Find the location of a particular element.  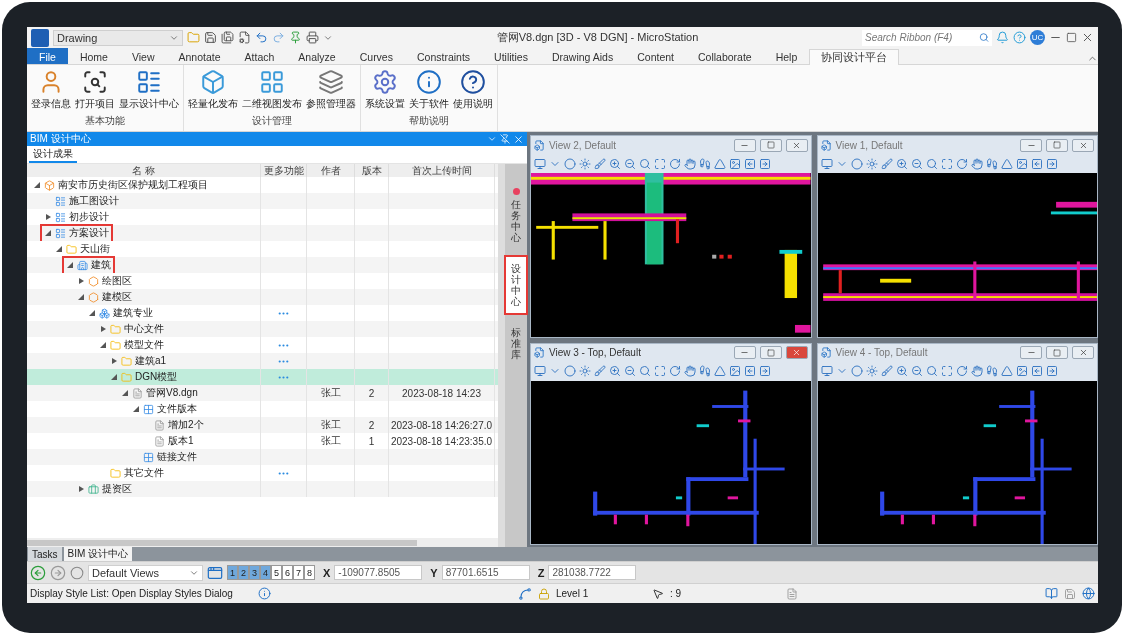

ribbon-tab: View is located at coordinates (143, 56).